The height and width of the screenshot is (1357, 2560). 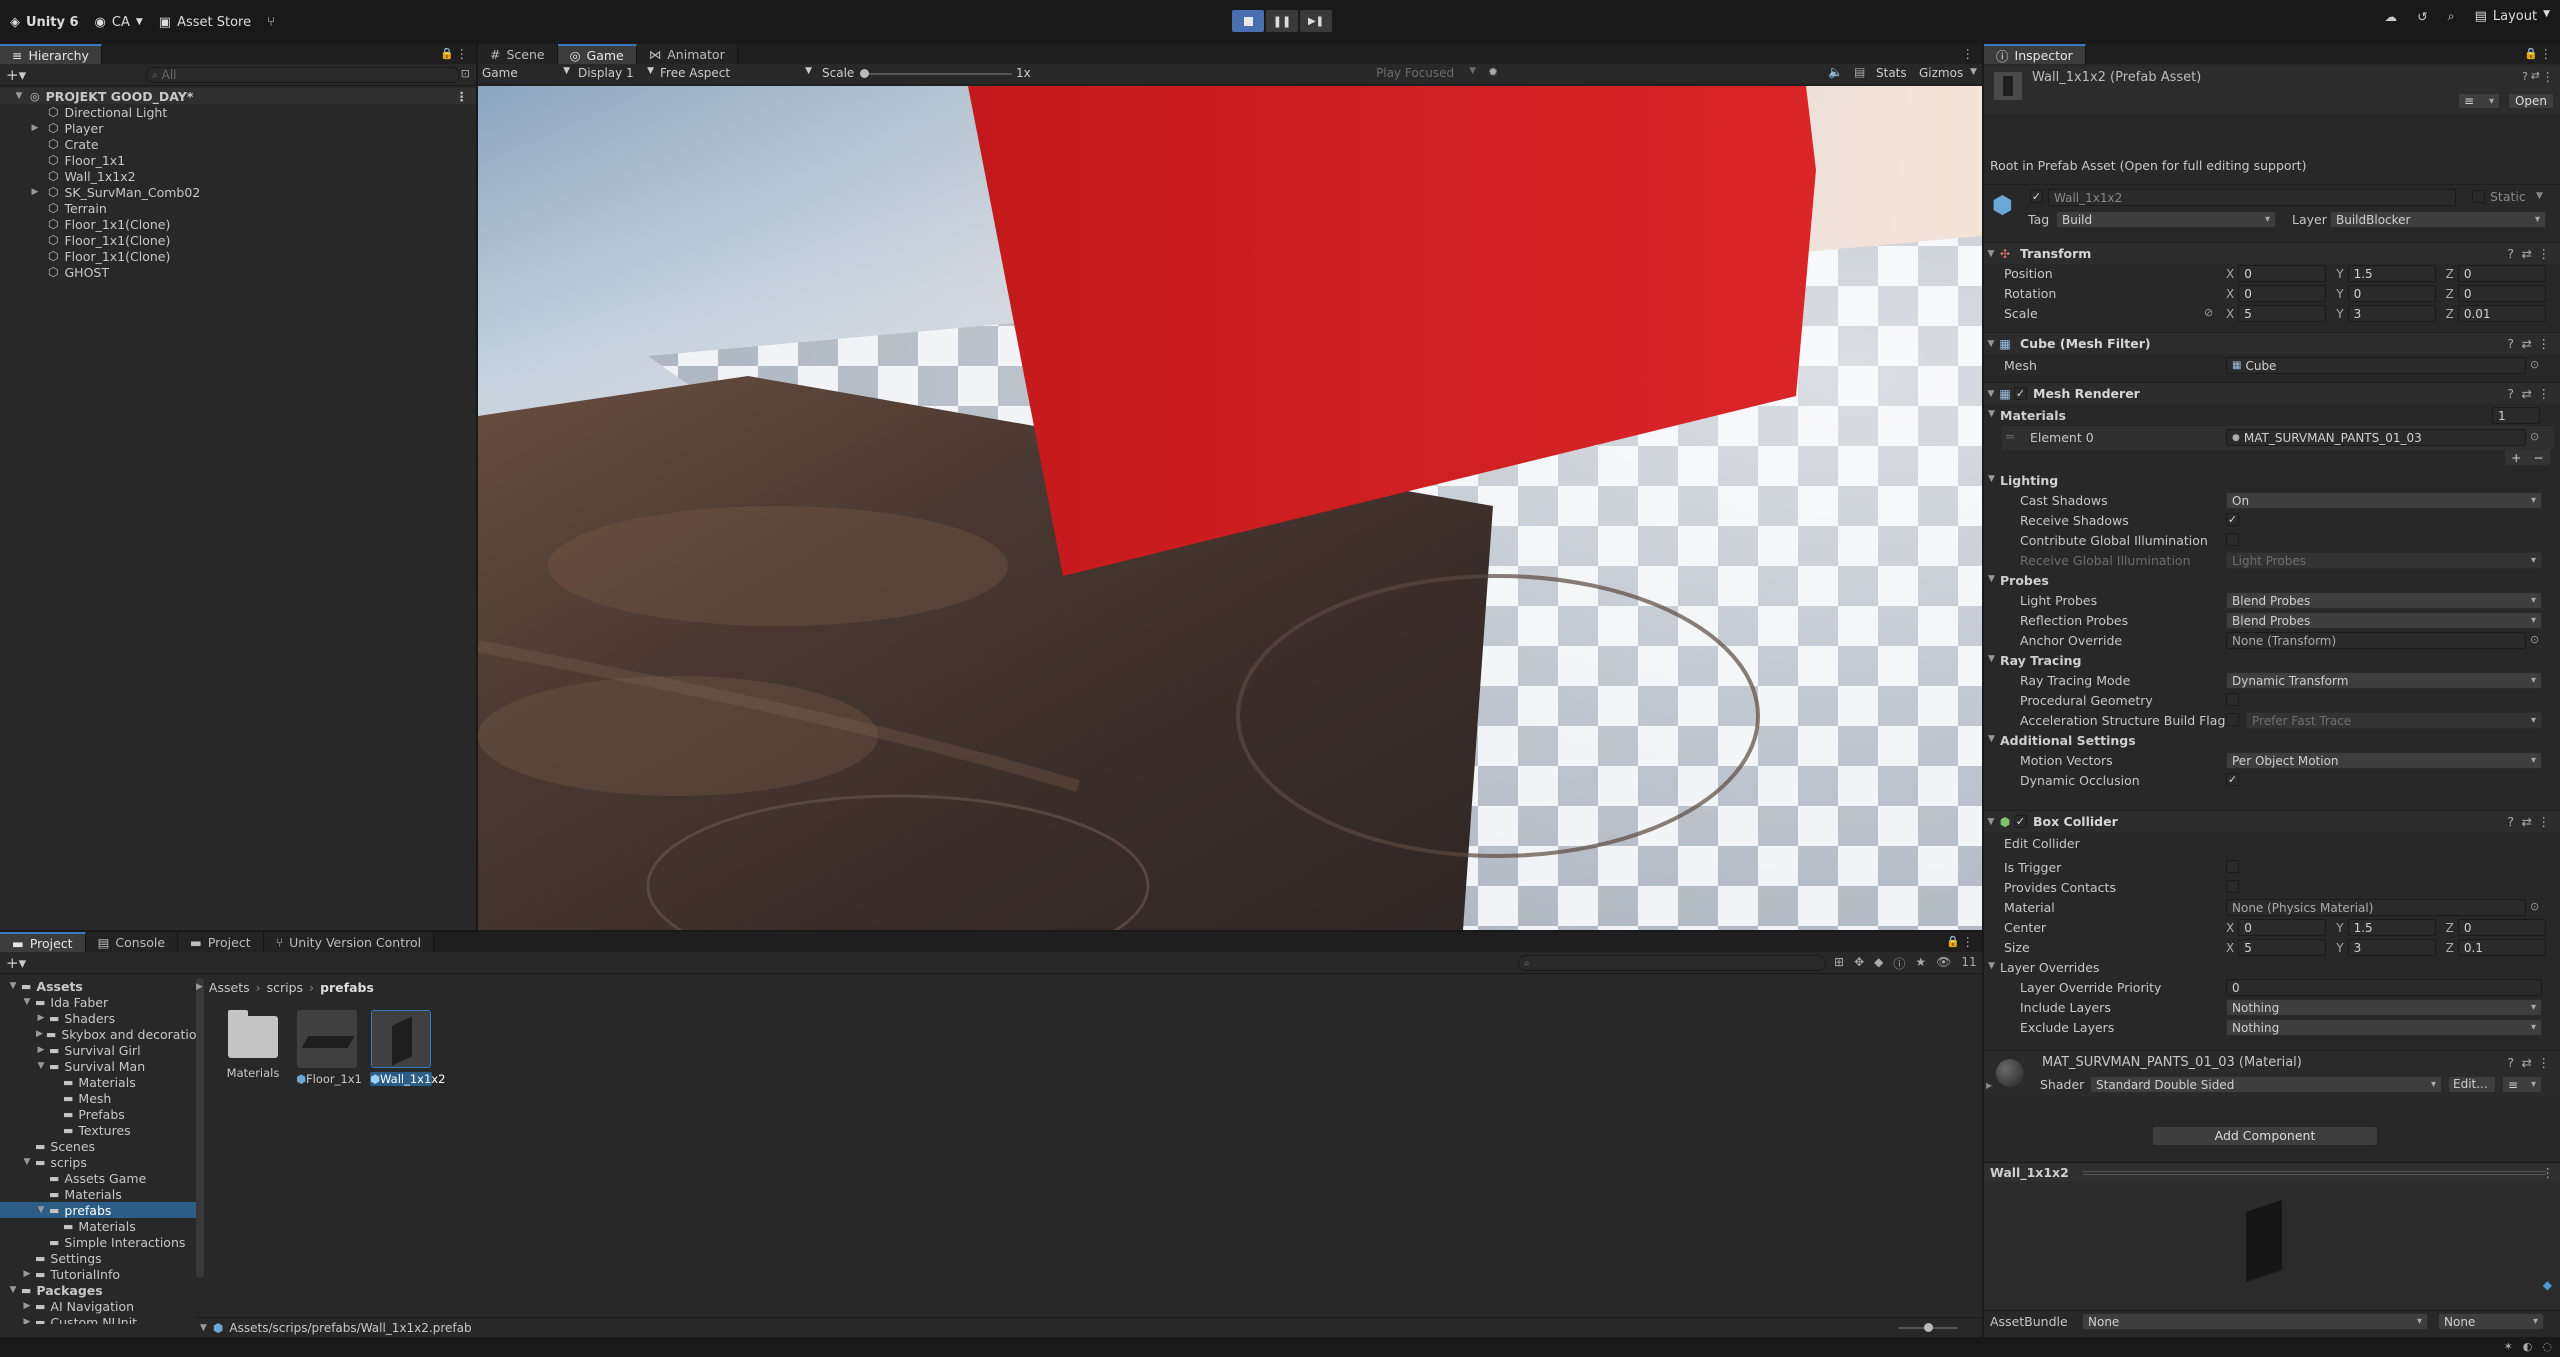 I want to click on project-tree-item: ▶ ▬ Shaders, so click(x=98, y=1018).